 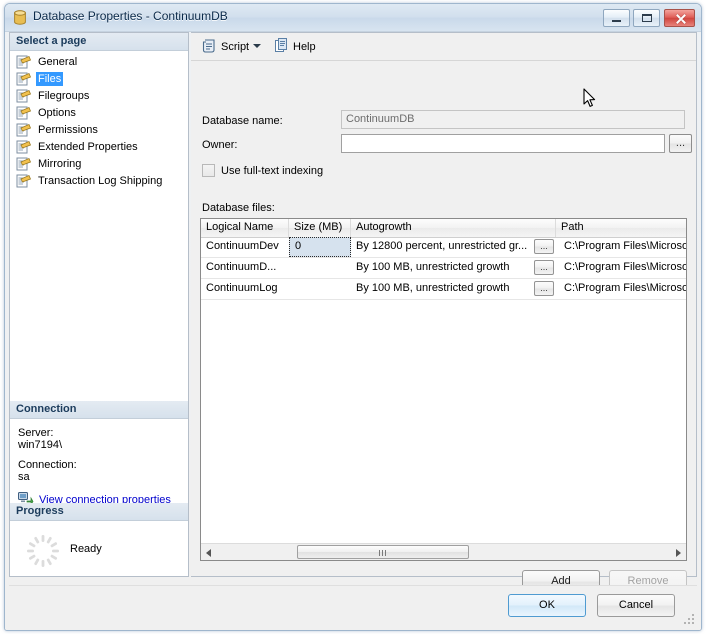 I want to click on progress-header: Progress, so click(x=99, y=512).